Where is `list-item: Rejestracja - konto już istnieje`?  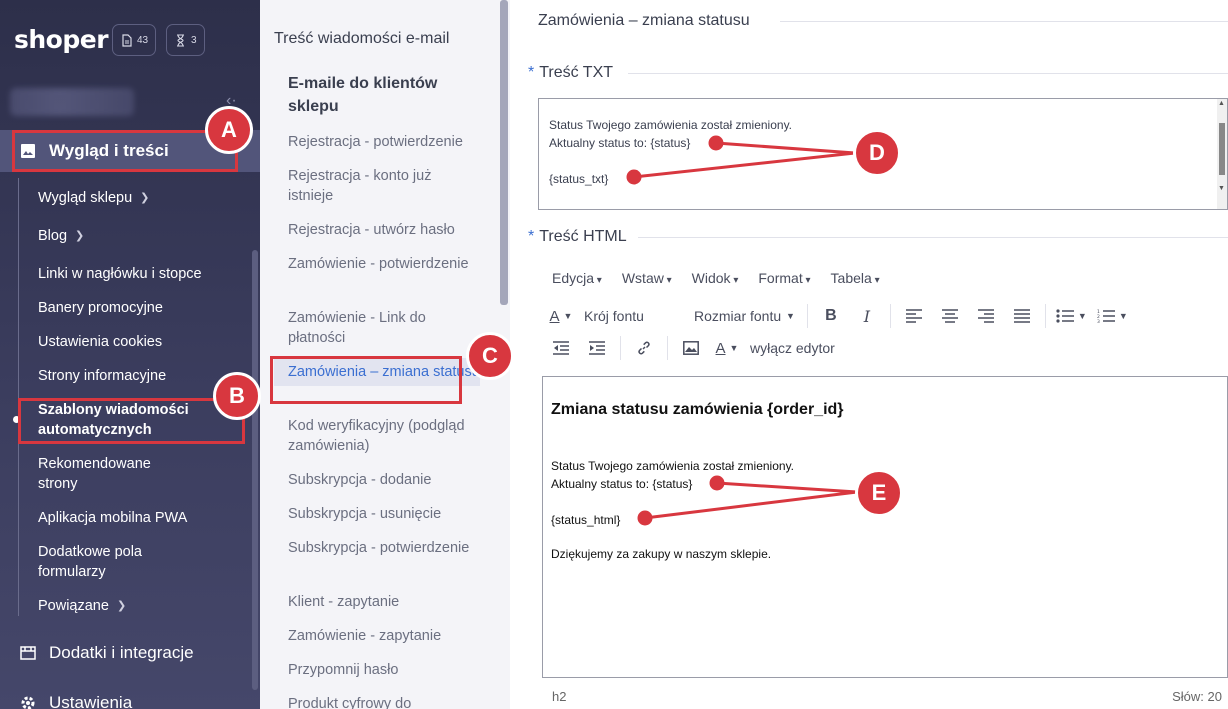 list-item: Rejestracja - konto już istnieje is located at coordinates (383, 186).